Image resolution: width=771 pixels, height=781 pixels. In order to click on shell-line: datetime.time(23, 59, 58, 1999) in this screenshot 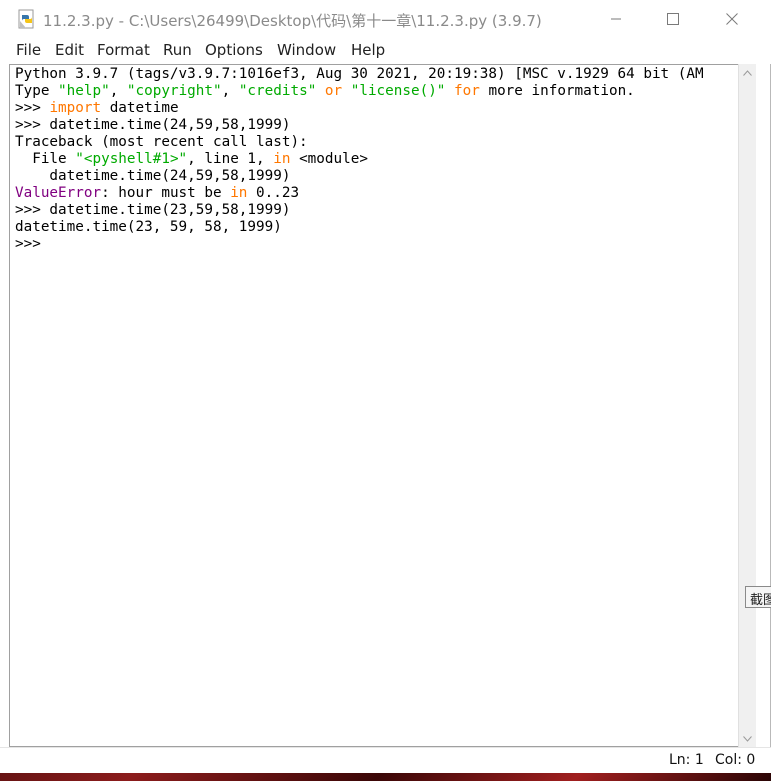, I will do `click(148, 227)`.